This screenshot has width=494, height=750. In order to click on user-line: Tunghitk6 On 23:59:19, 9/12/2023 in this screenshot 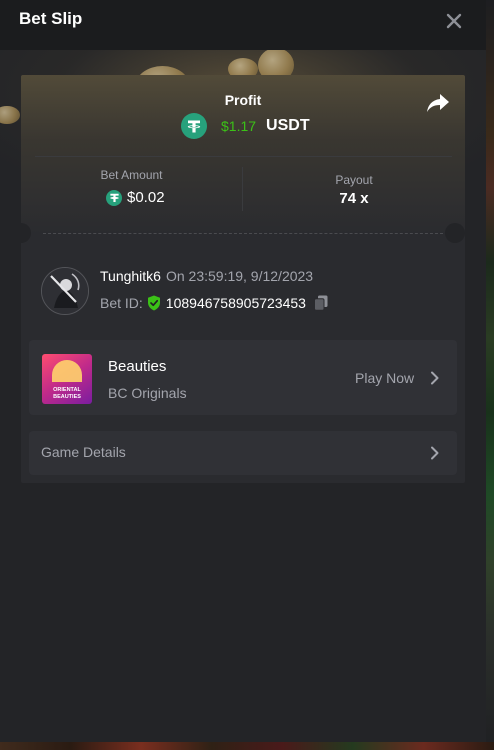, I will do `click(206, 276)`.